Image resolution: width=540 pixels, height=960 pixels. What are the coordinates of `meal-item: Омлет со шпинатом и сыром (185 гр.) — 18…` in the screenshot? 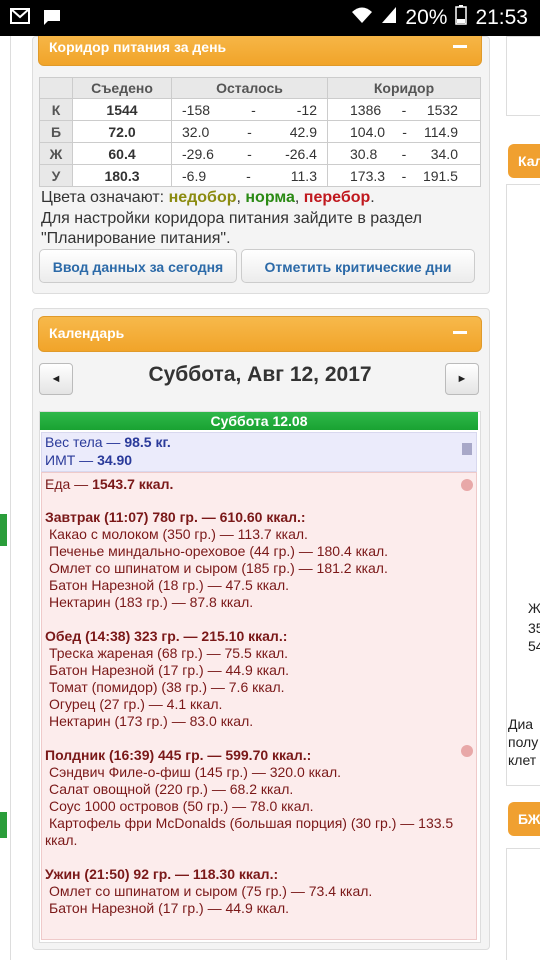 It's located at (218, 568).